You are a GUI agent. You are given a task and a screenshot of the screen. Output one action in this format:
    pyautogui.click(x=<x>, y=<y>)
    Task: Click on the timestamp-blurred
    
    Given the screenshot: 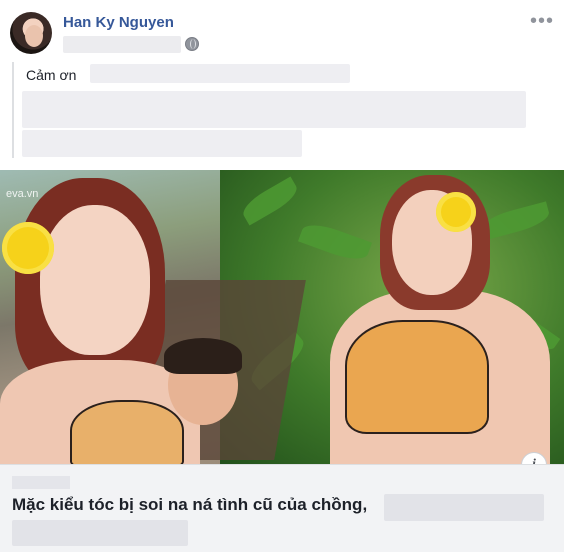 What is the action you would take?
    pyautogui.click(x=122, y=44)
    